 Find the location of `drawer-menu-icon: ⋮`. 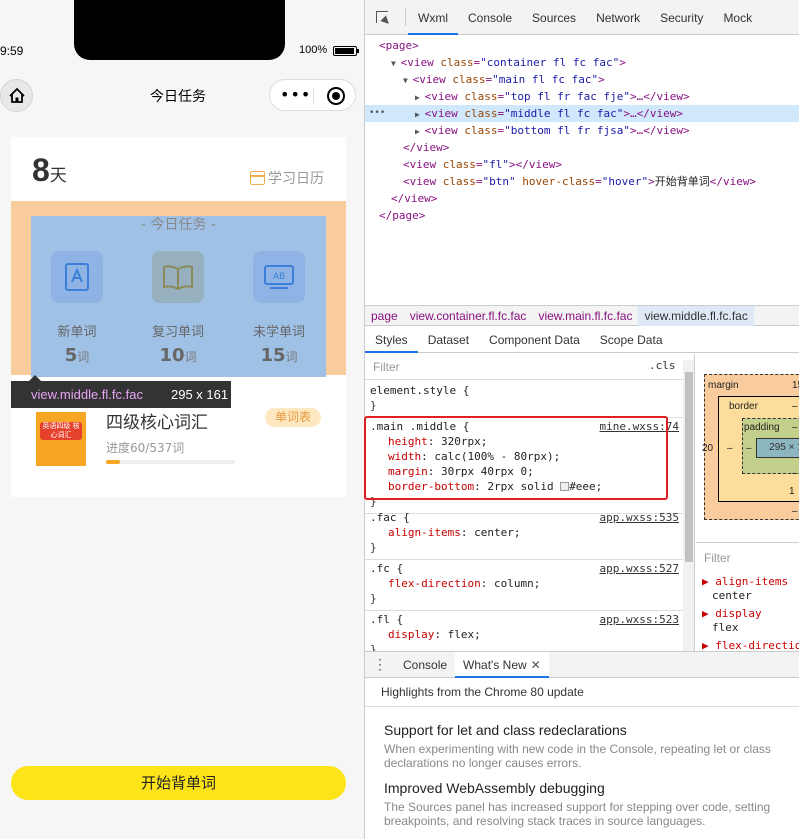

drawer-menu-icon: ⋮ is located at coordinates (380, 664).